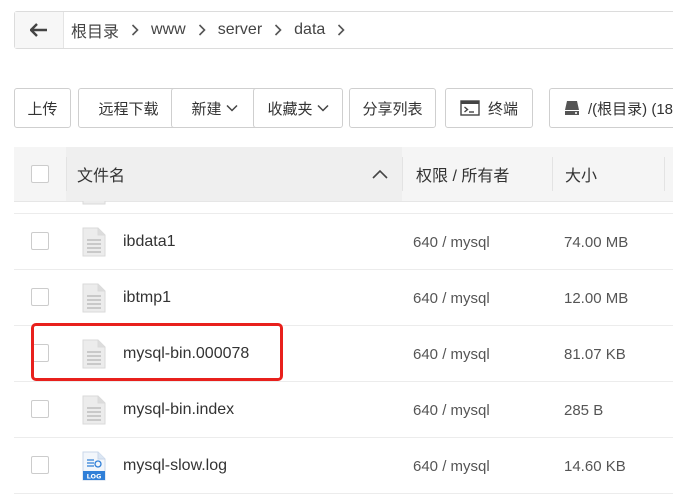 The height and width of the screenshot is (494, 673). What do you see at coordinates (95, 30) in the screenshot?
I see `breadcrumb-item-root: 根目录` at bounding box center [95, 30].